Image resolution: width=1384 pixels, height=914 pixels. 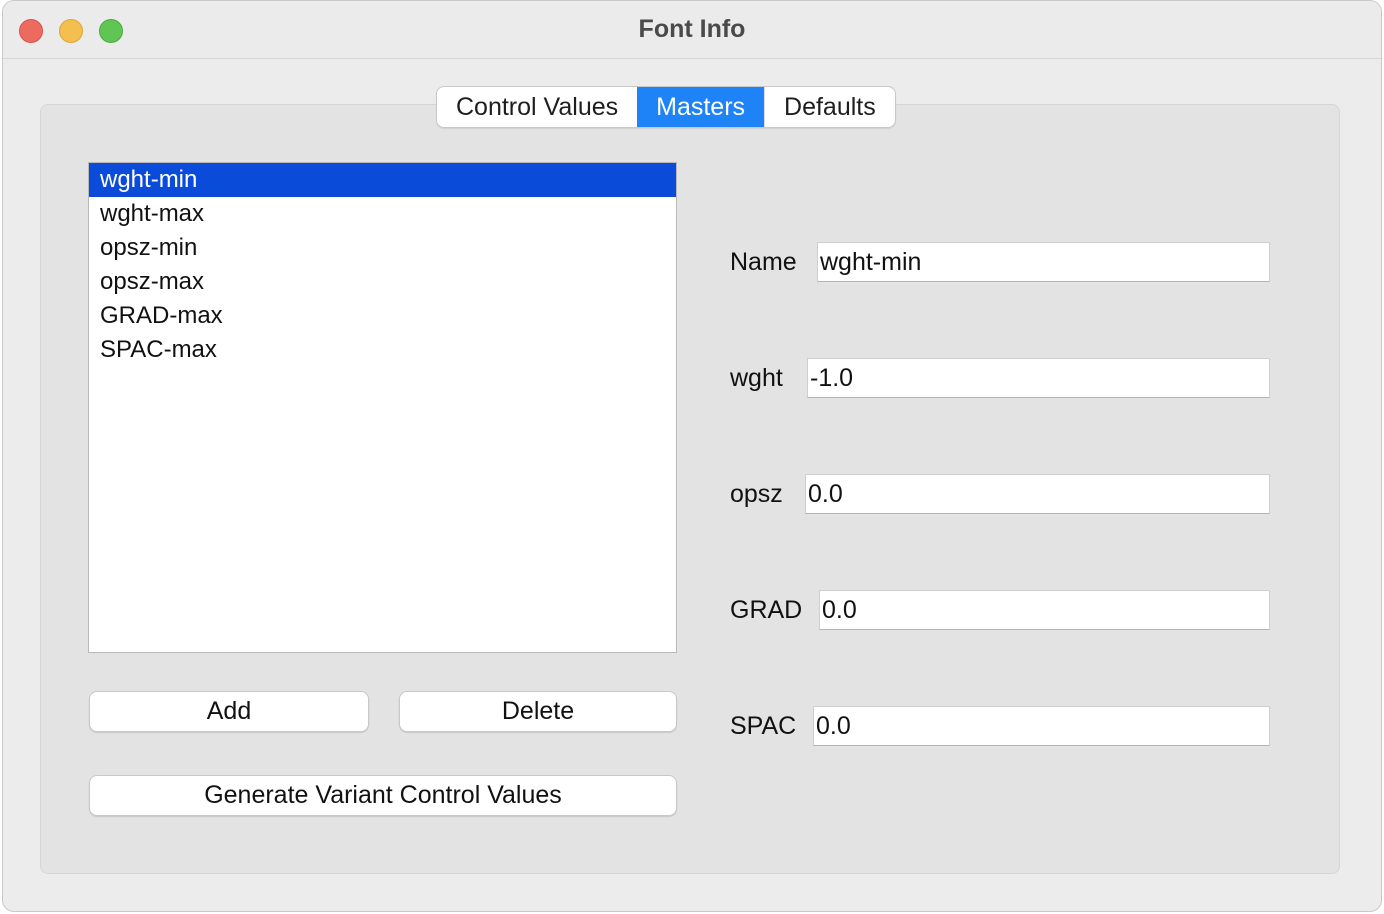 What do you see at coordinates (229, 711) in the screenshot?
I see `add-button: Add` at bounding box center [229, 711].